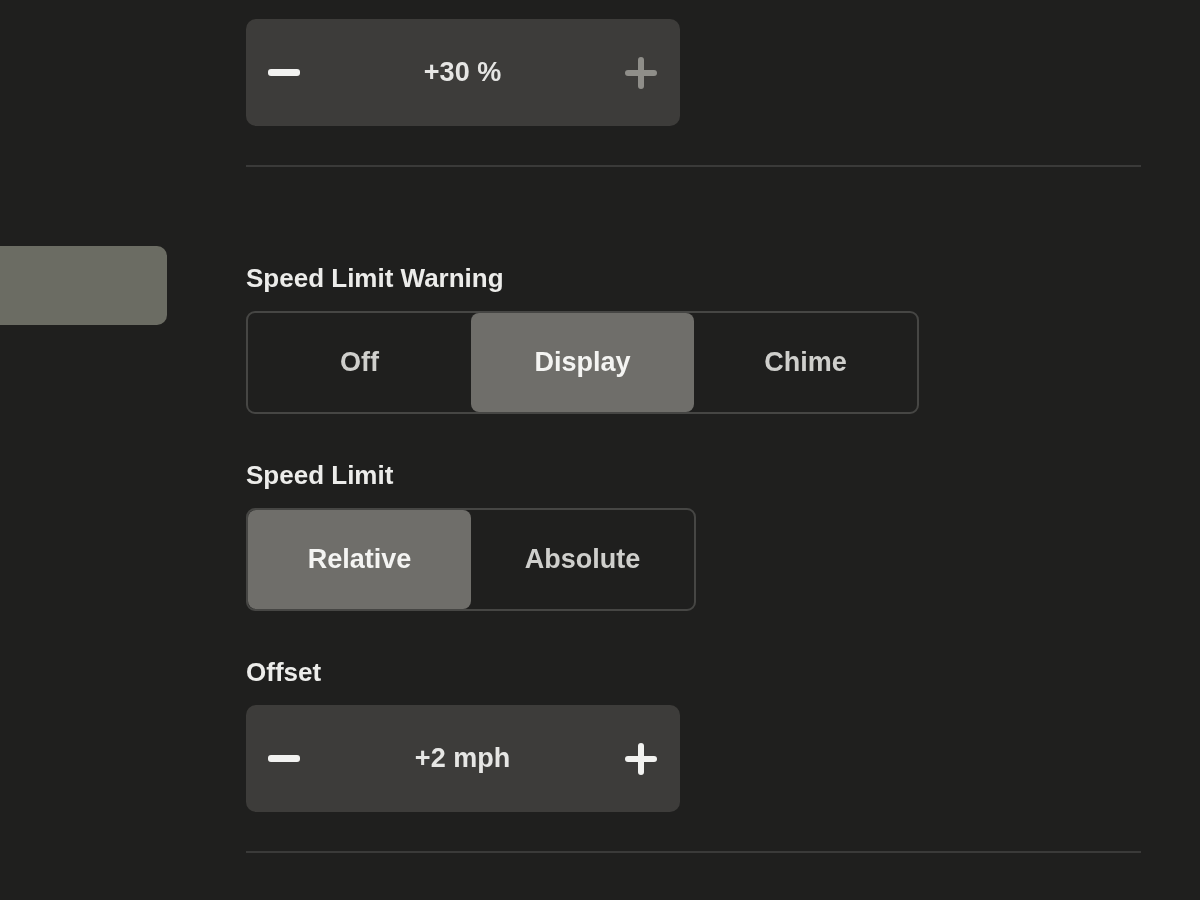 The width and height of the screenshot is (1200, 900). I want to click on increase-button, so click(641, 758).